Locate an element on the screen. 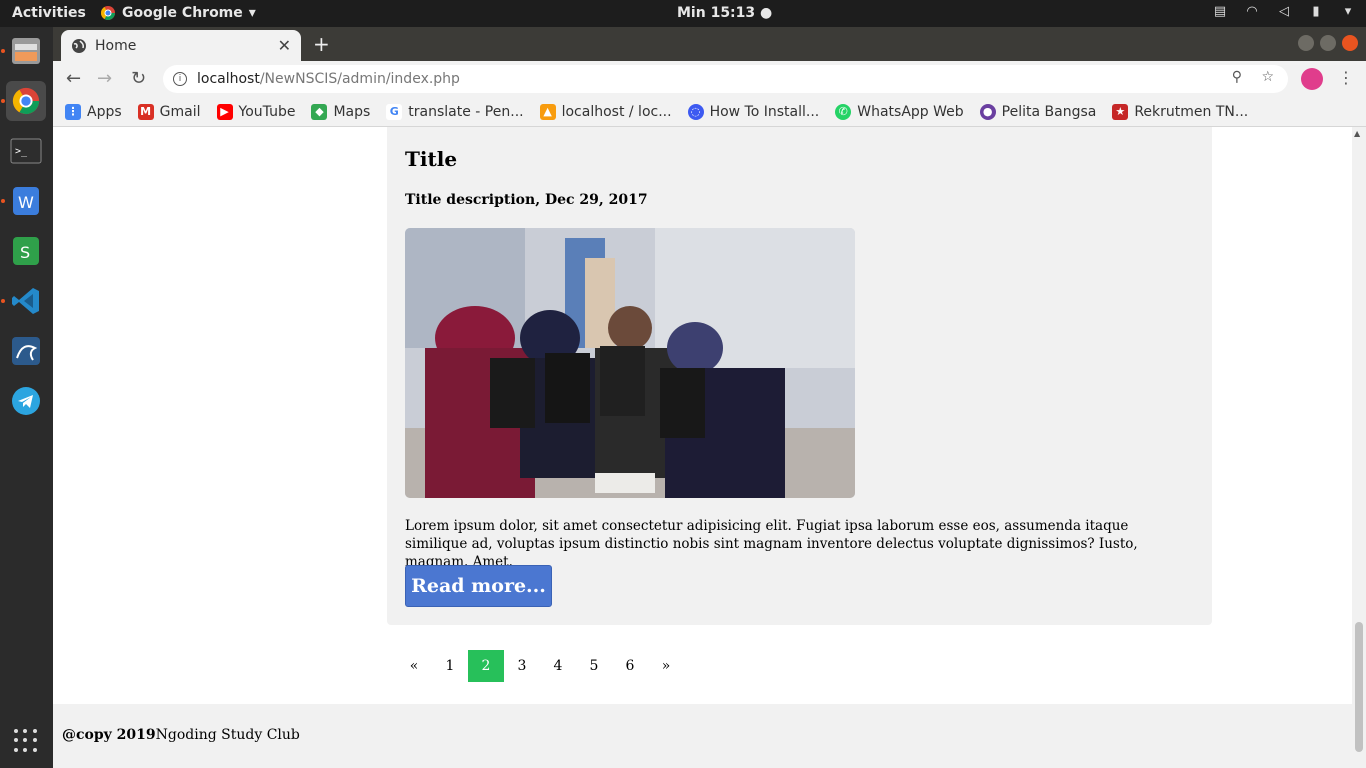  whatsapp-icon: ✆ is located at coordinates (843, 111).